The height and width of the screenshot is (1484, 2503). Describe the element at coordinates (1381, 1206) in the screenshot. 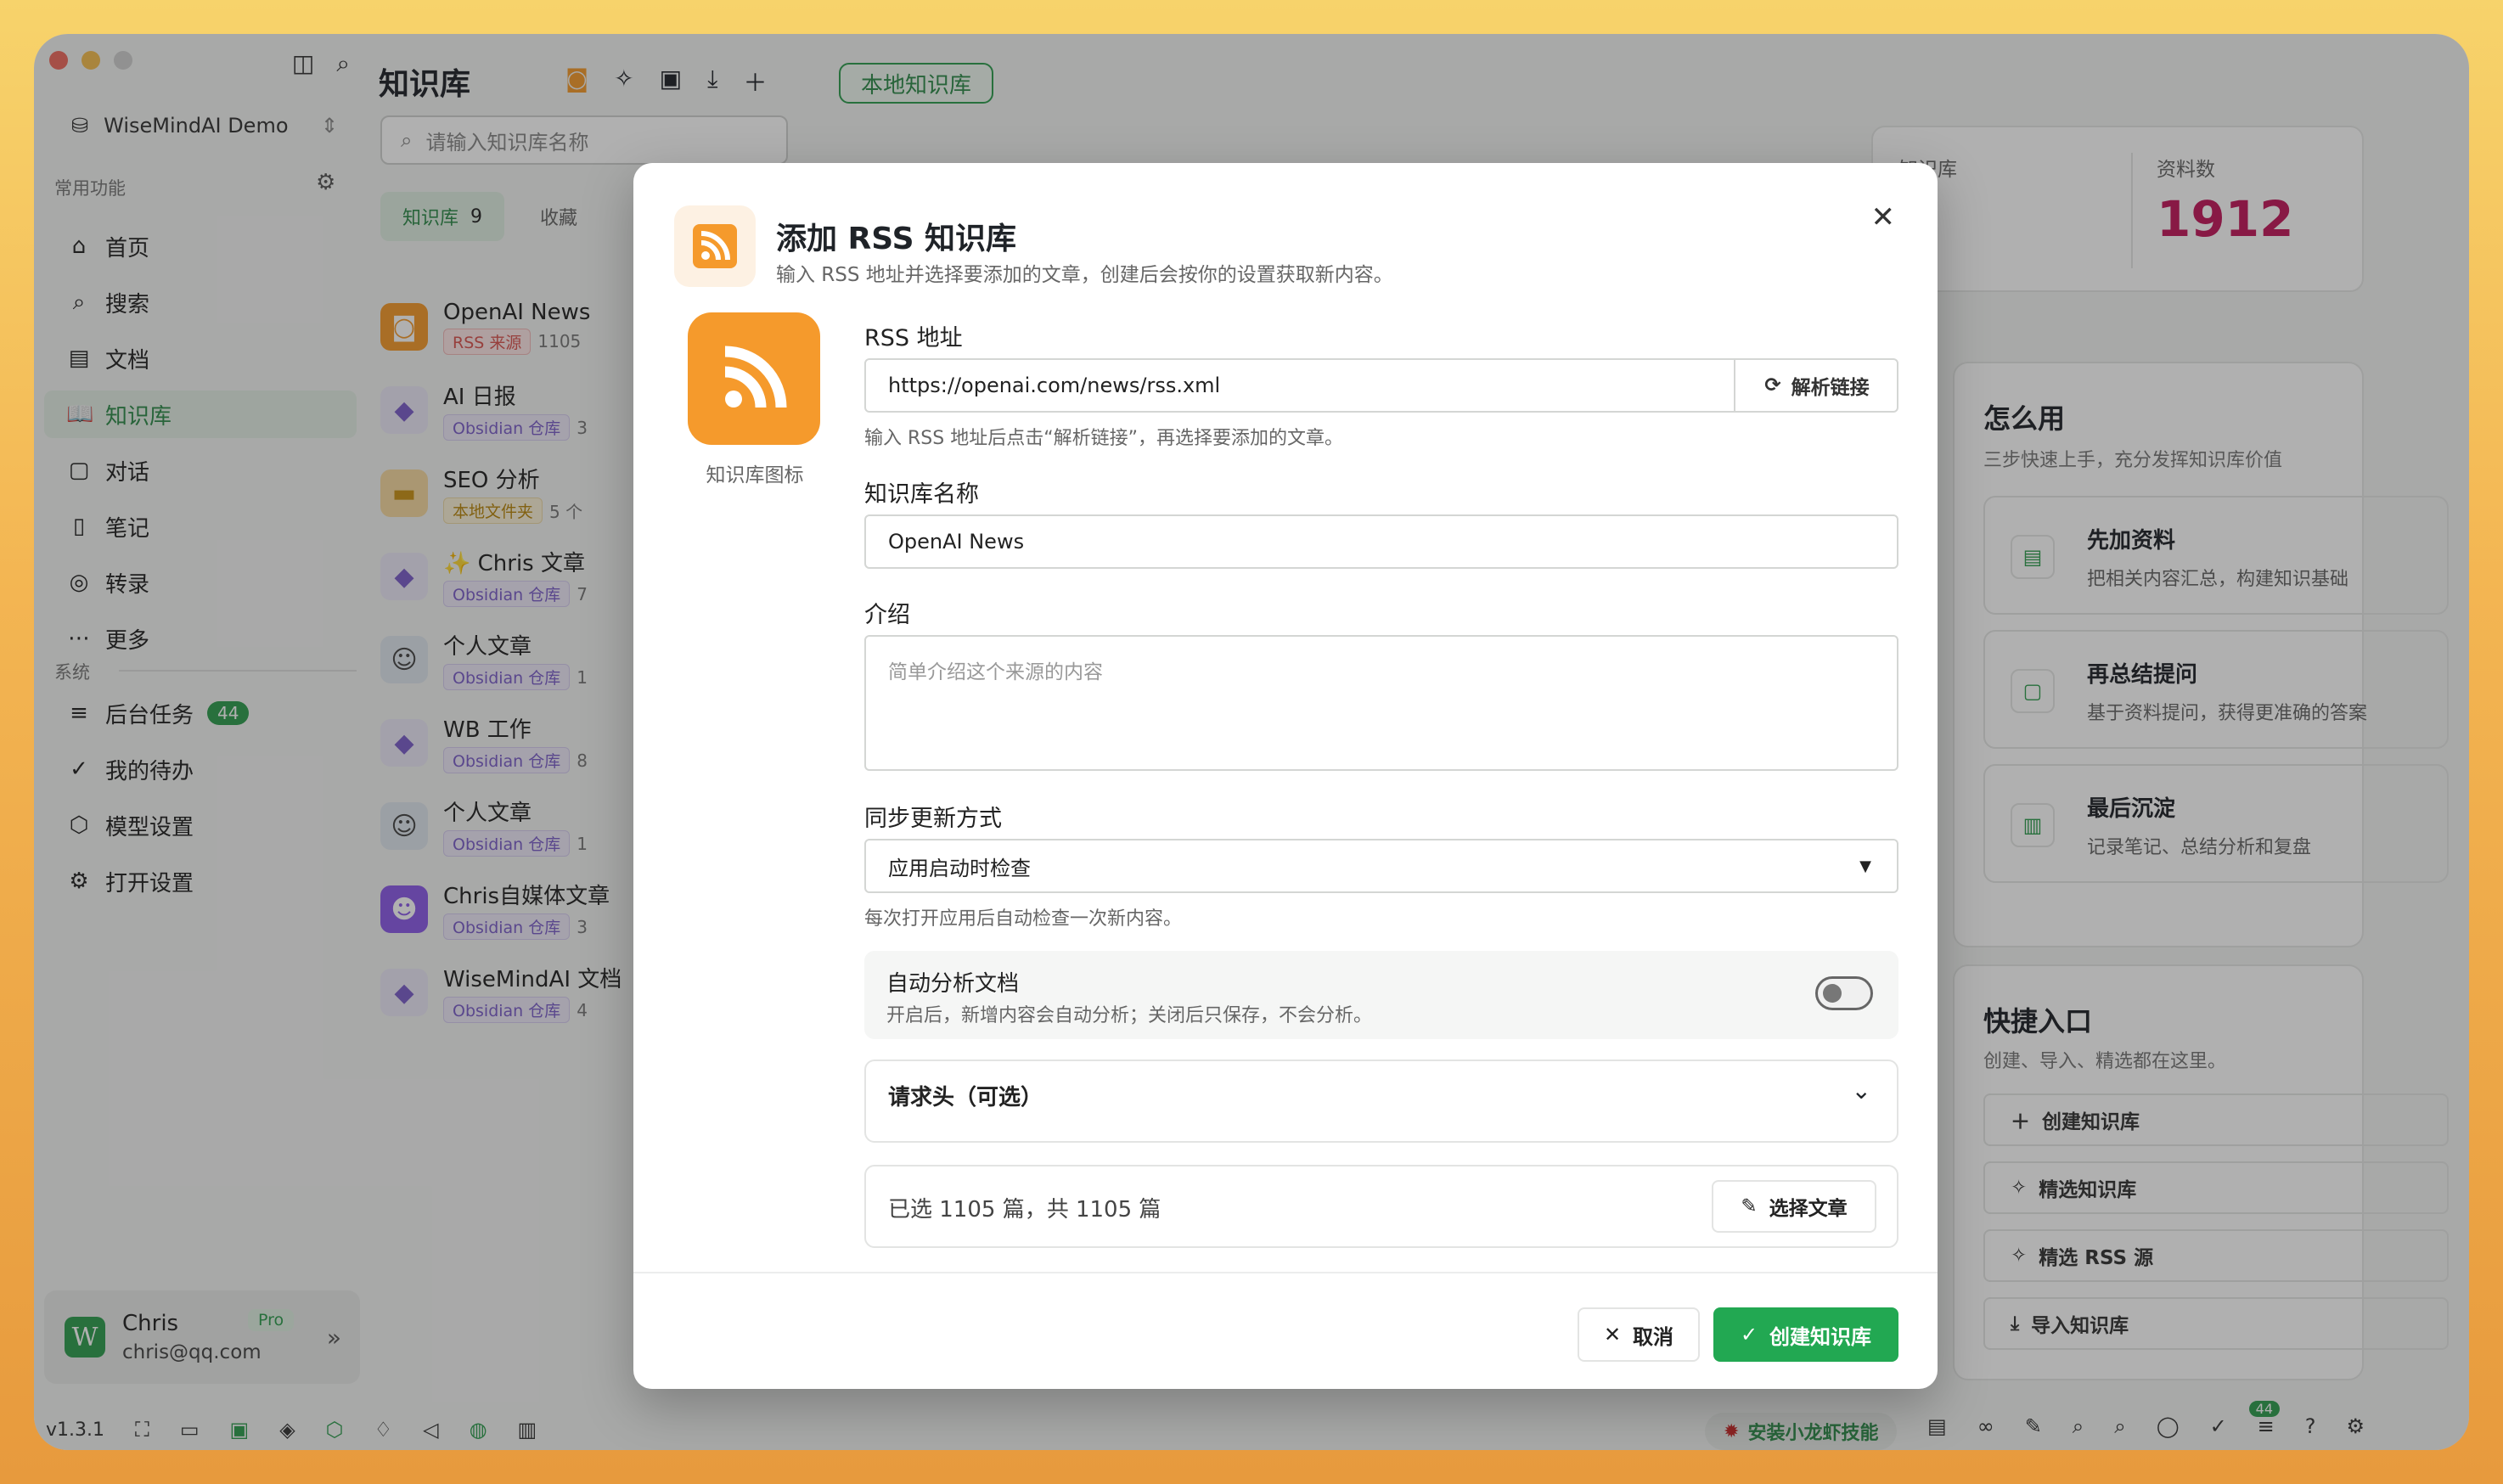

I see `article-selection-row: 已选 1105 篇，共 1105 篇 ✎ 选择文章` at that location.